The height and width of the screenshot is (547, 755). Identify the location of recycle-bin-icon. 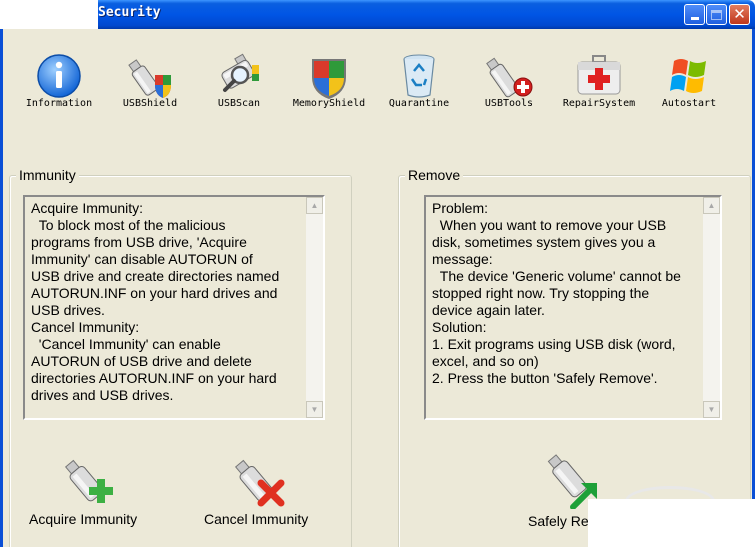
(419, 76).